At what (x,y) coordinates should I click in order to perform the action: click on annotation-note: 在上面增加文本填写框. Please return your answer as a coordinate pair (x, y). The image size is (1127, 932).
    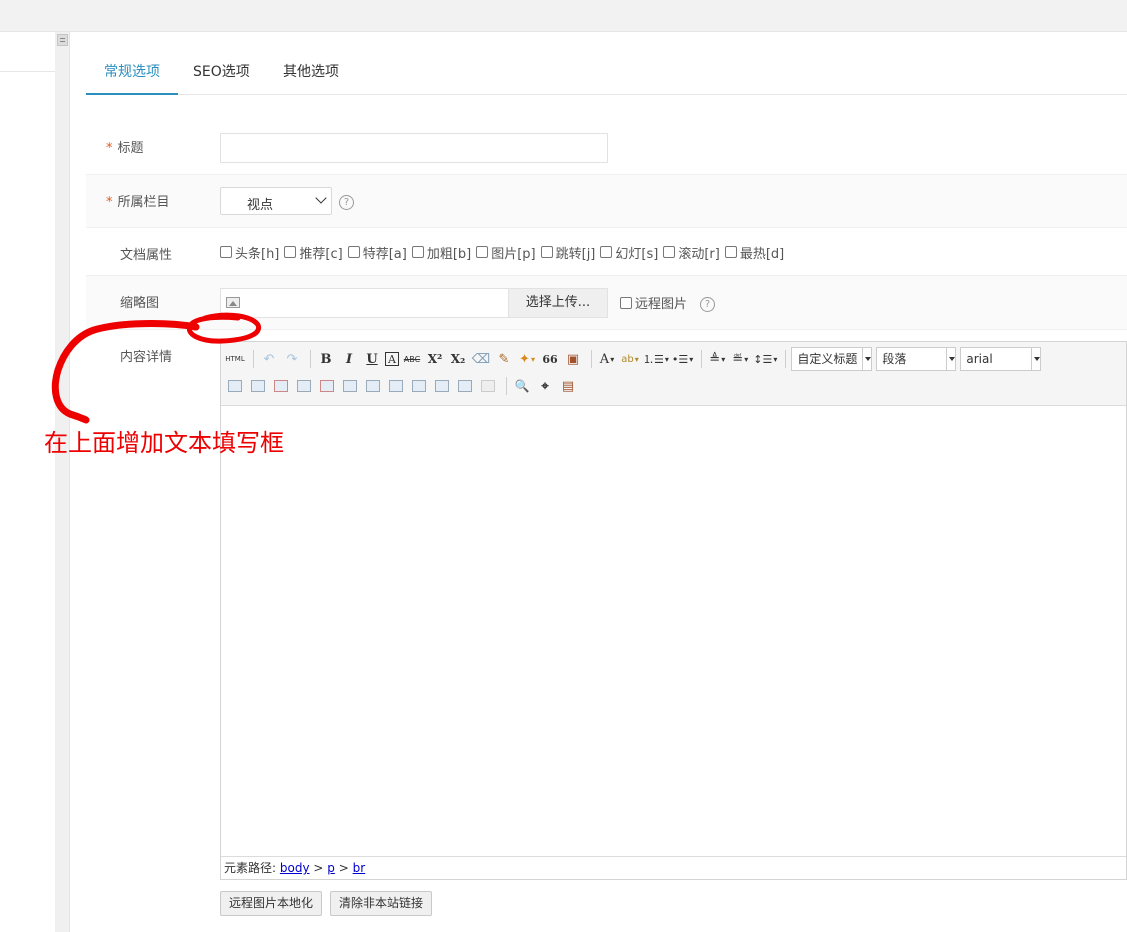
    Looking at the image, I should click on (164, 443).